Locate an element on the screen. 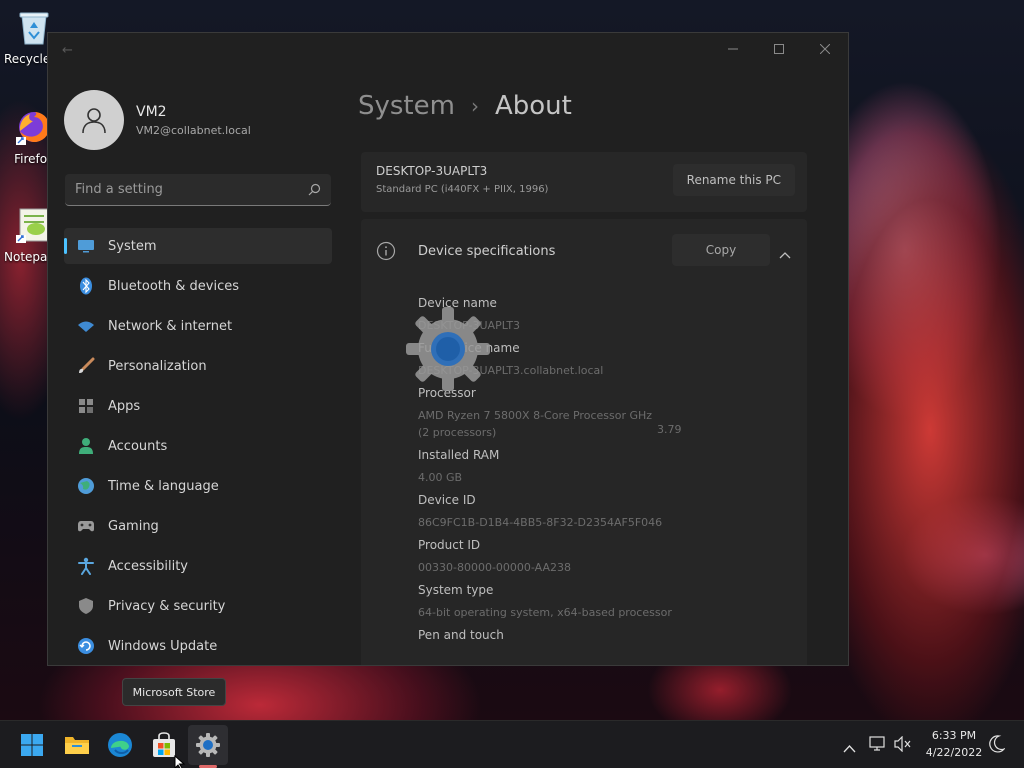  taskbar-clock: 6:33 PM 4/22/2022 is located at coordinates (954, 744).